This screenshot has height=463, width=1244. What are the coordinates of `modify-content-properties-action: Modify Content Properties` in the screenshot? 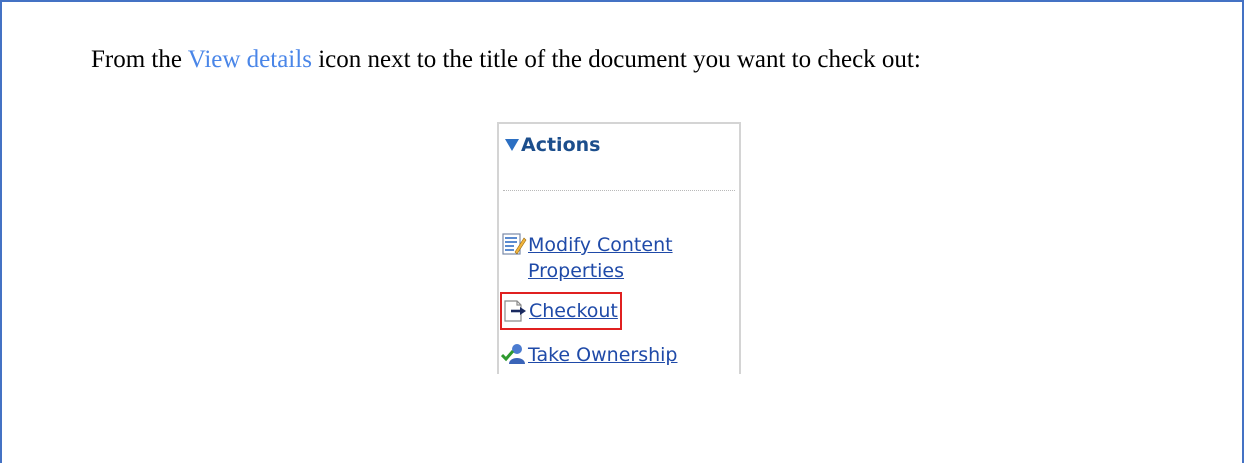 It's located at (614, 258).